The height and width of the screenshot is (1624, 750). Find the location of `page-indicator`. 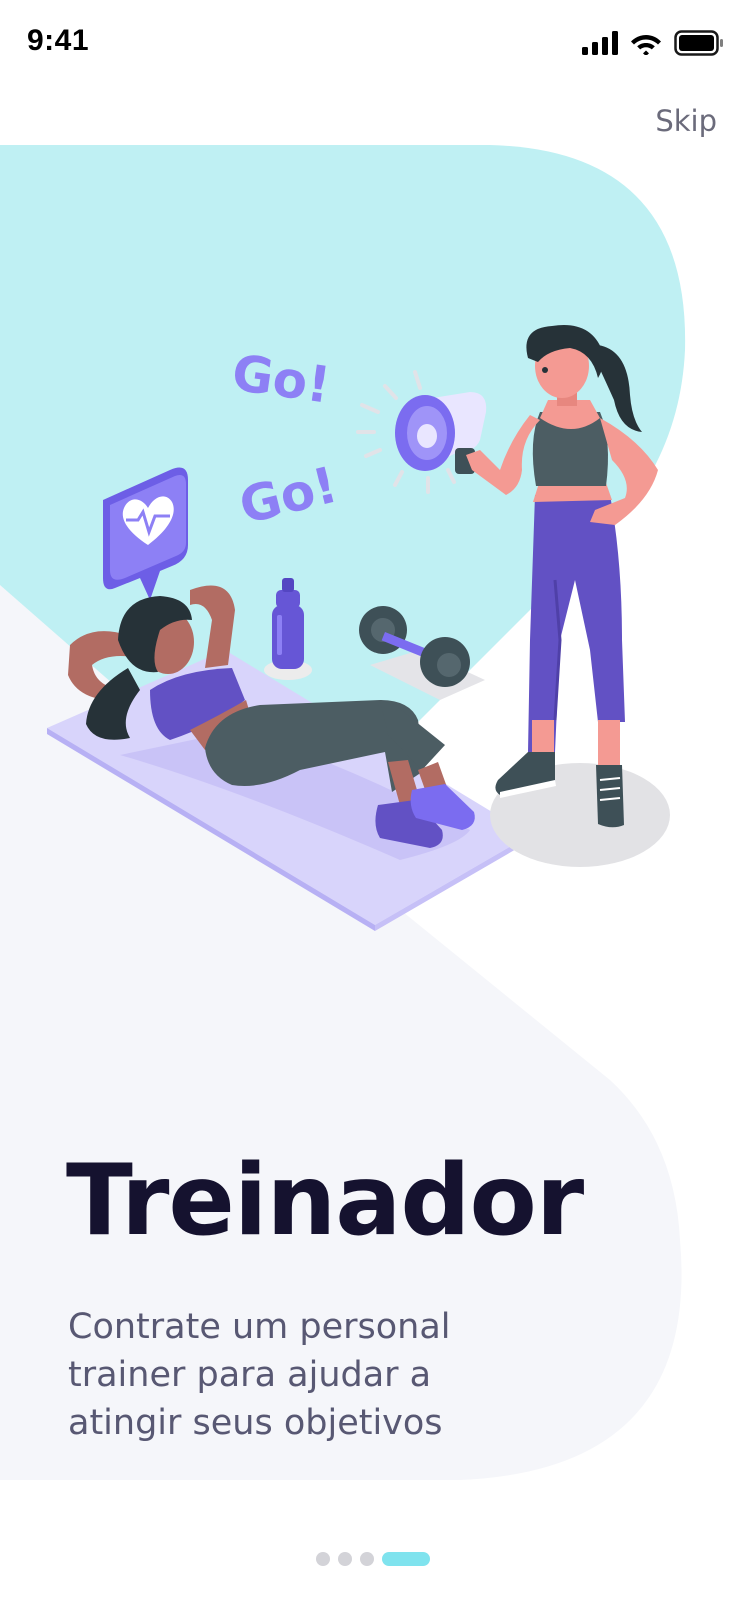

page-indicator is located at coordinates (373, 1559).